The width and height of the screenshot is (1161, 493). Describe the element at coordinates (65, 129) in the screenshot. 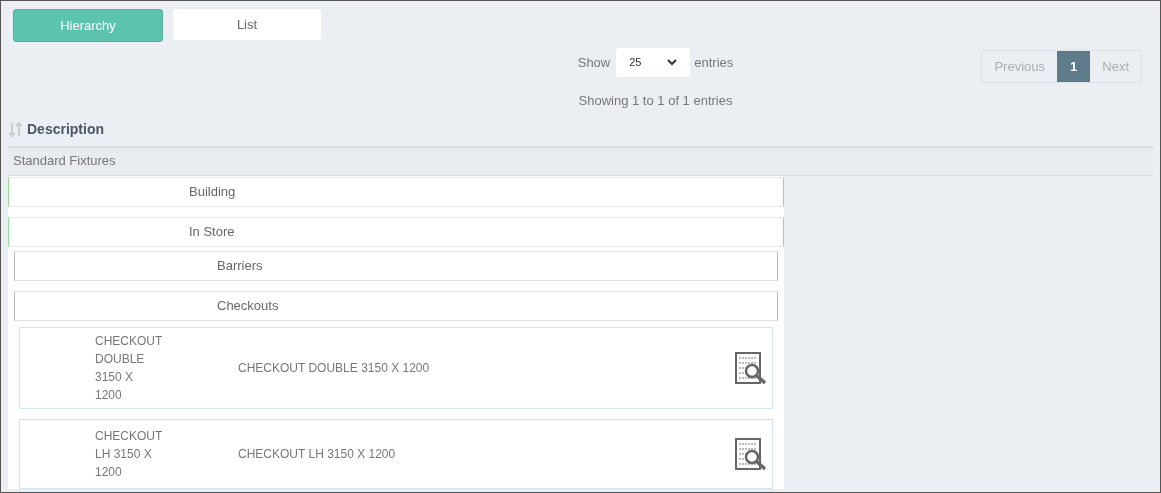

I see `column-header: Description` at that location.